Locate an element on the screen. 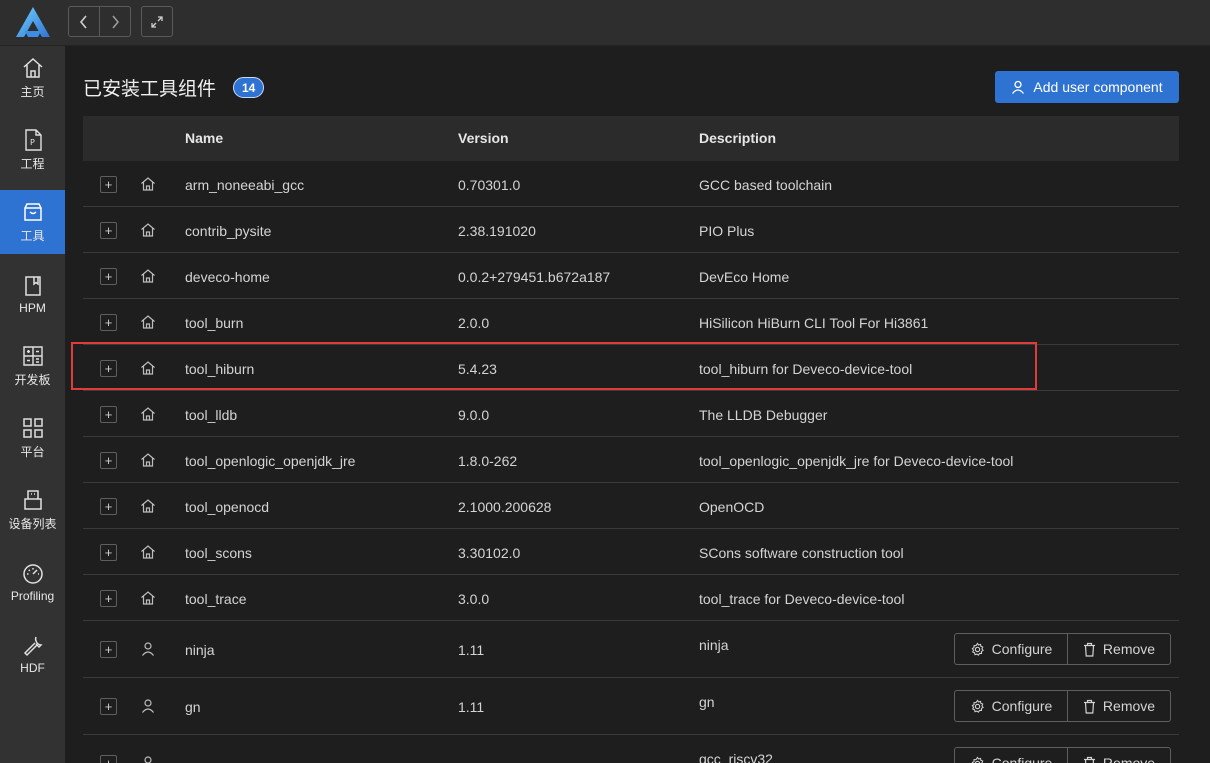  component-version: 2.0.0 is located at coordinates (474, 323).